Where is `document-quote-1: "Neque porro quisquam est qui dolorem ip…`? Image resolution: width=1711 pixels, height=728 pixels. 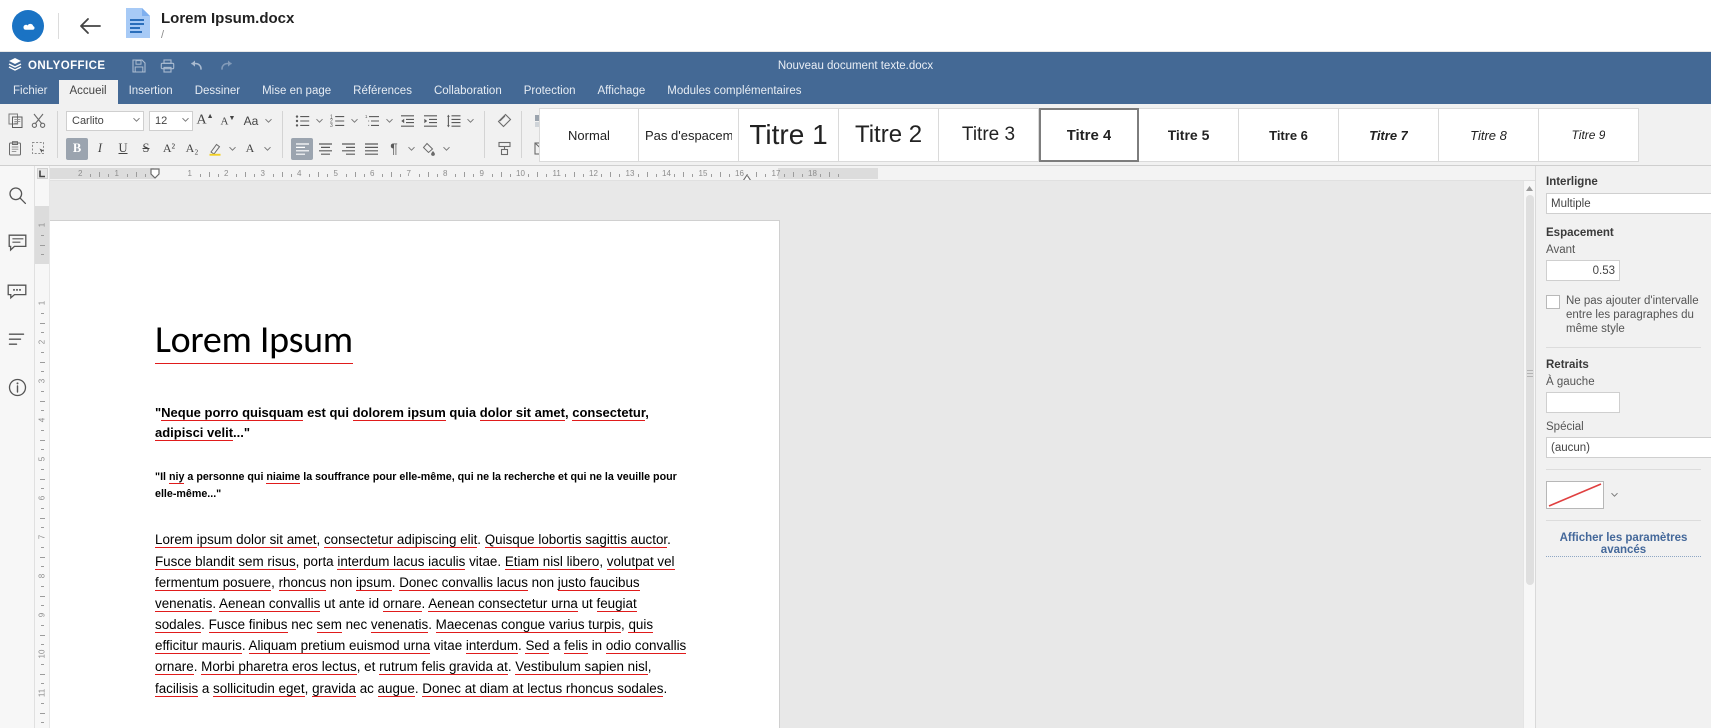
document-quote-1: "Neque porro quisquam est qui dolorem ip… is located at coordinates (422, 423).